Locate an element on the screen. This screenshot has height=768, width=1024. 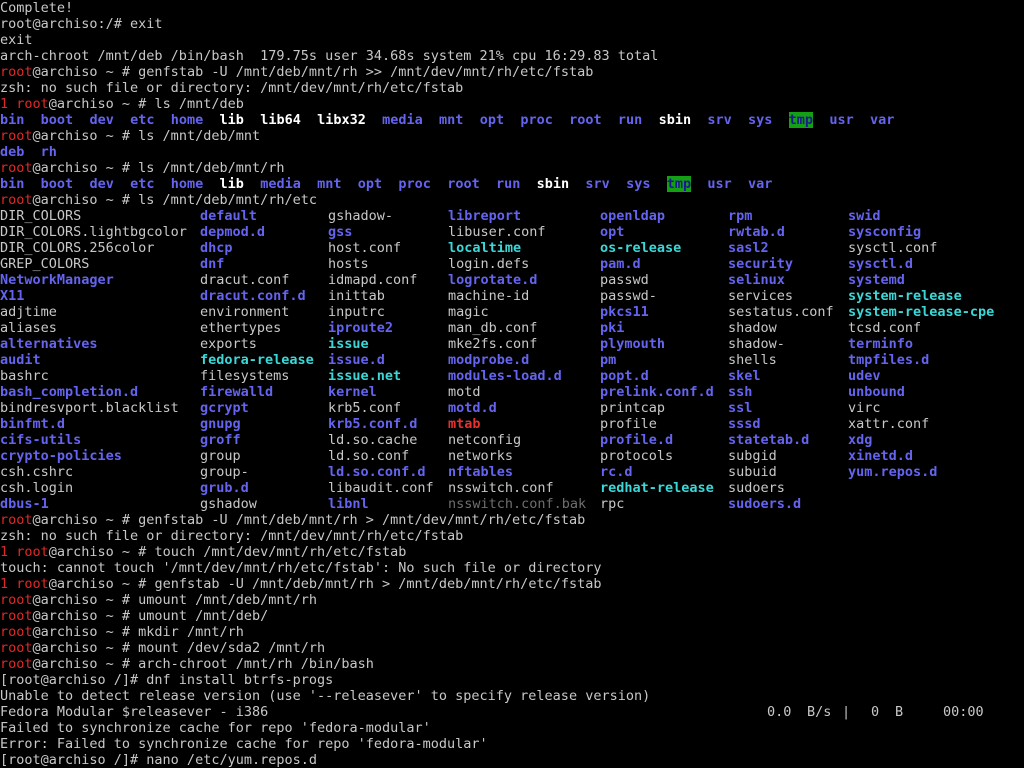
file-entry: crypto-policies is located at coordinates (61, 456).